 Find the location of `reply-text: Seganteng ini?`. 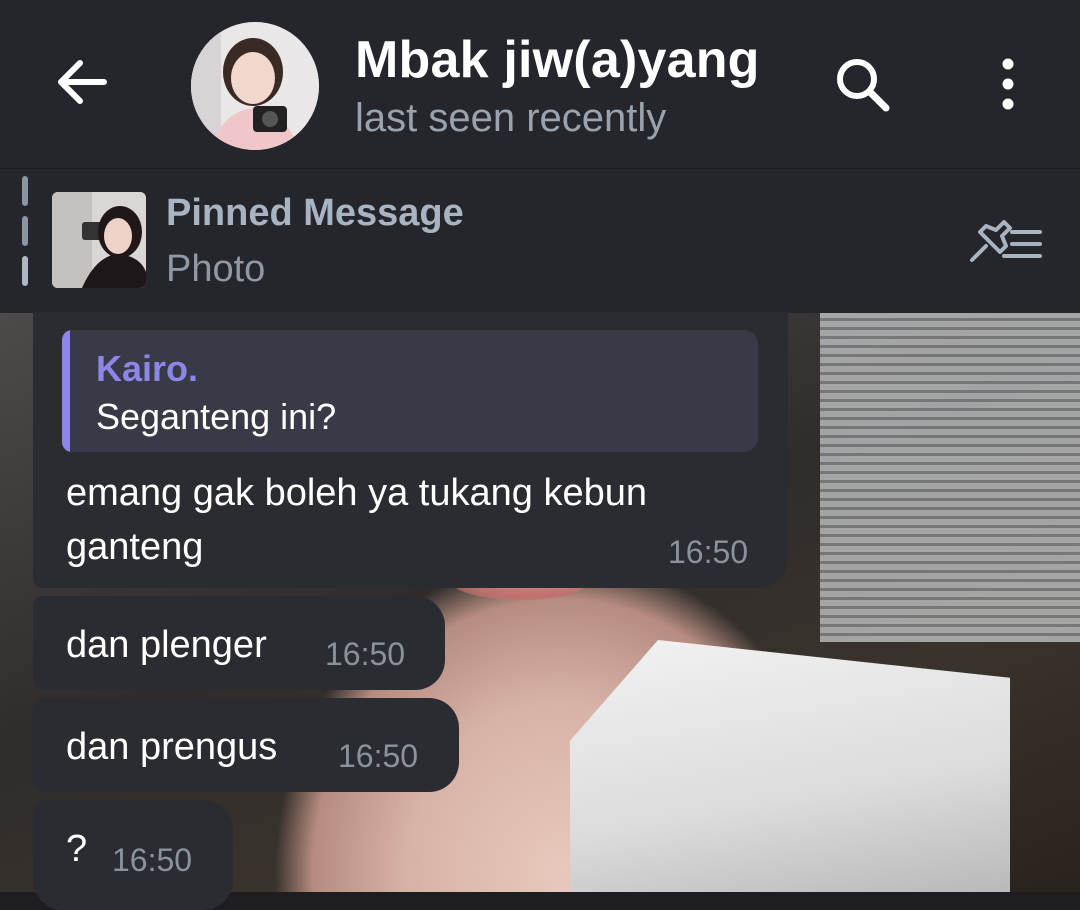

reply-text: Seganteng ini? is located at coordinates (216, 416).